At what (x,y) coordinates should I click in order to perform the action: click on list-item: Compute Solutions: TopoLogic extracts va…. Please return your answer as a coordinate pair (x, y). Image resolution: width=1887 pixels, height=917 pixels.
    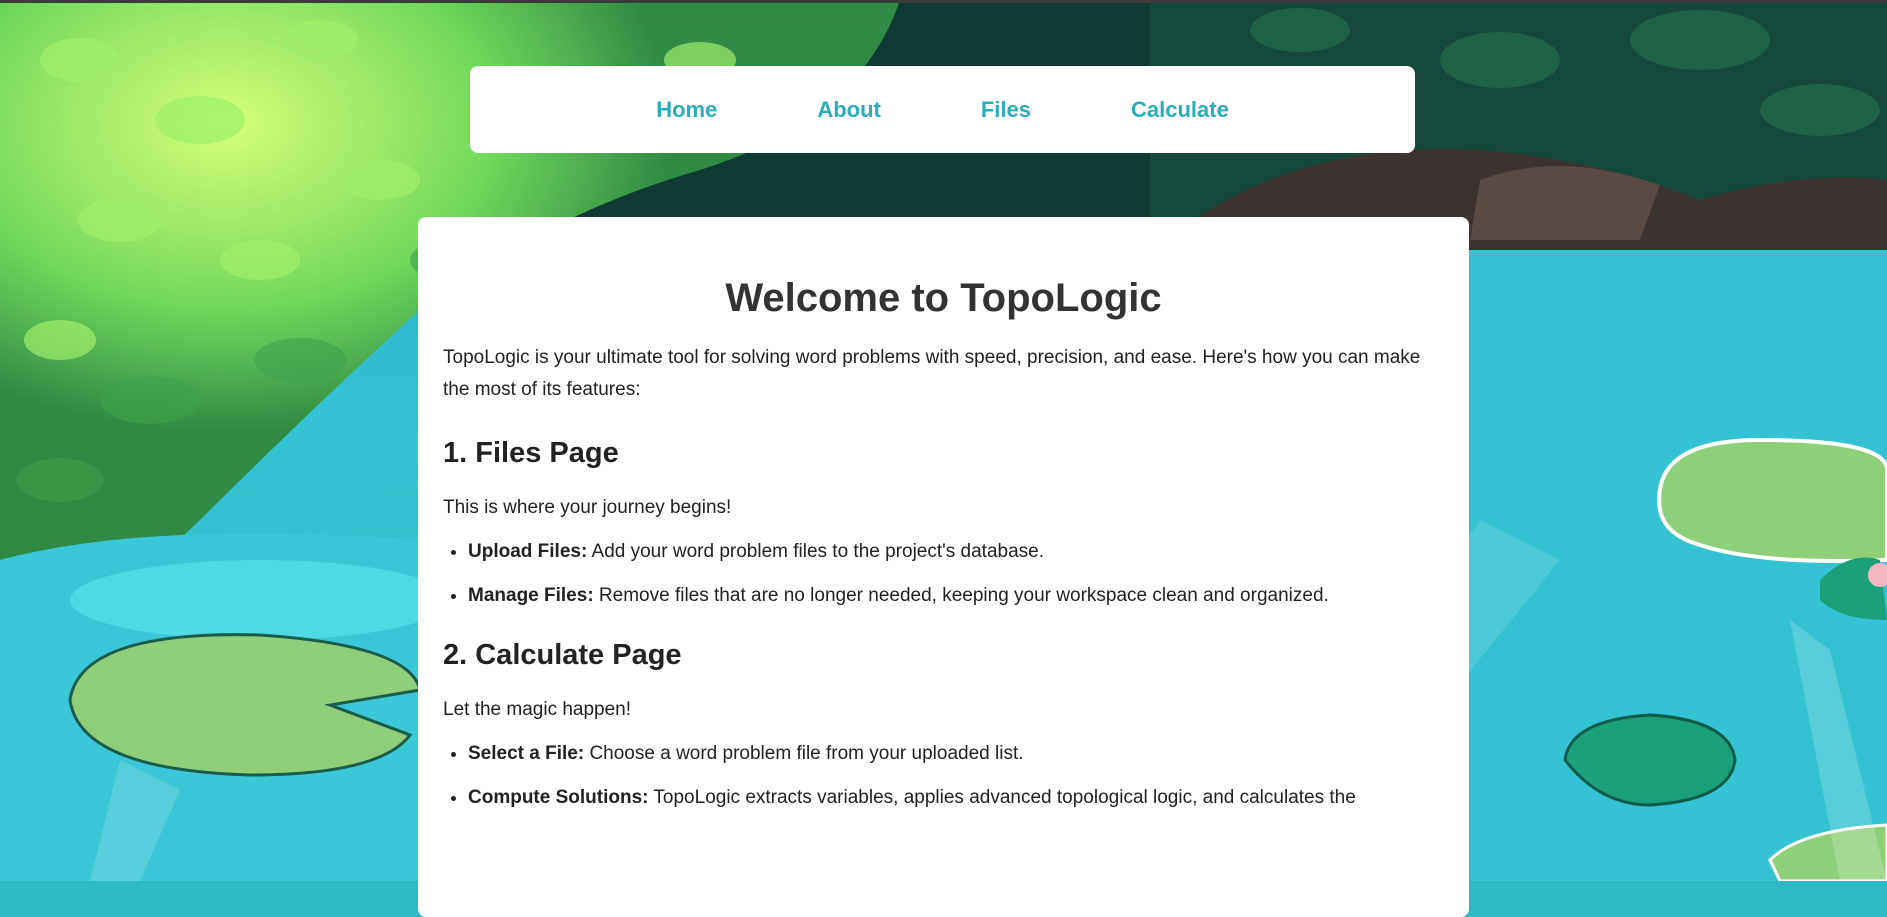
    Looking at the image, I should click on (956, 798).